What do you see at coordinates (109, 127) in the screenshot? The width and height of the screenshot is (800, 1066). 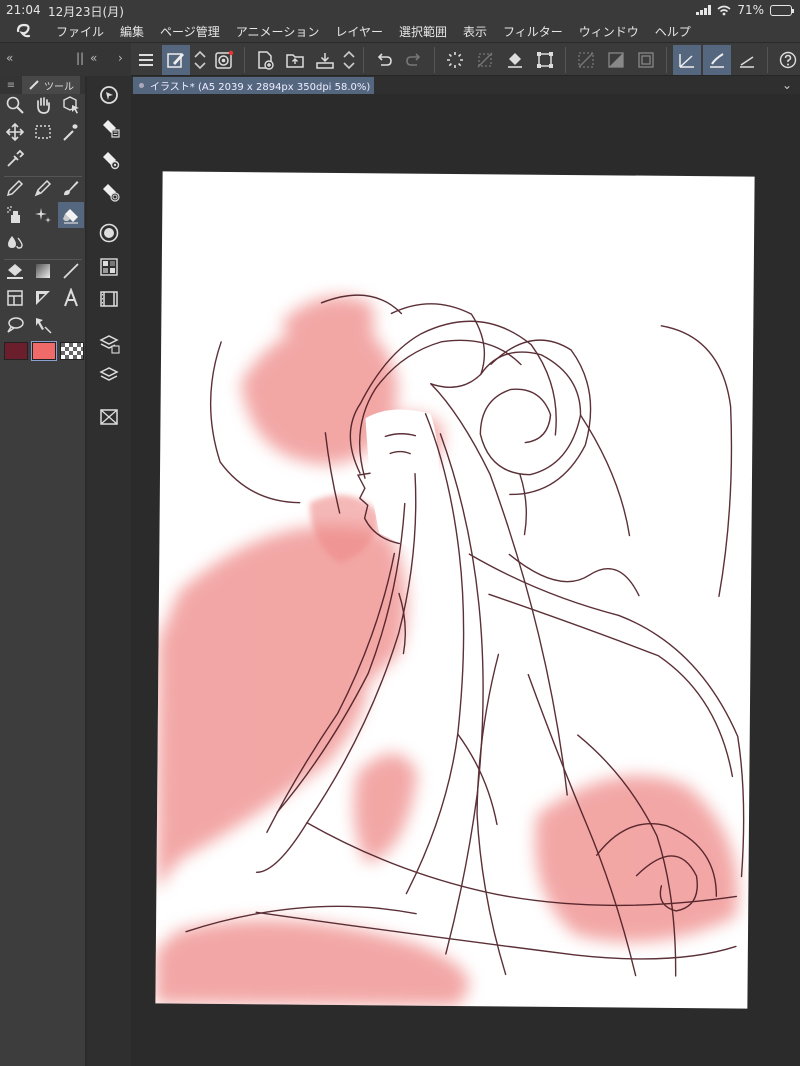 I see `eraser-property-icon` at bounding box center [109, 127].